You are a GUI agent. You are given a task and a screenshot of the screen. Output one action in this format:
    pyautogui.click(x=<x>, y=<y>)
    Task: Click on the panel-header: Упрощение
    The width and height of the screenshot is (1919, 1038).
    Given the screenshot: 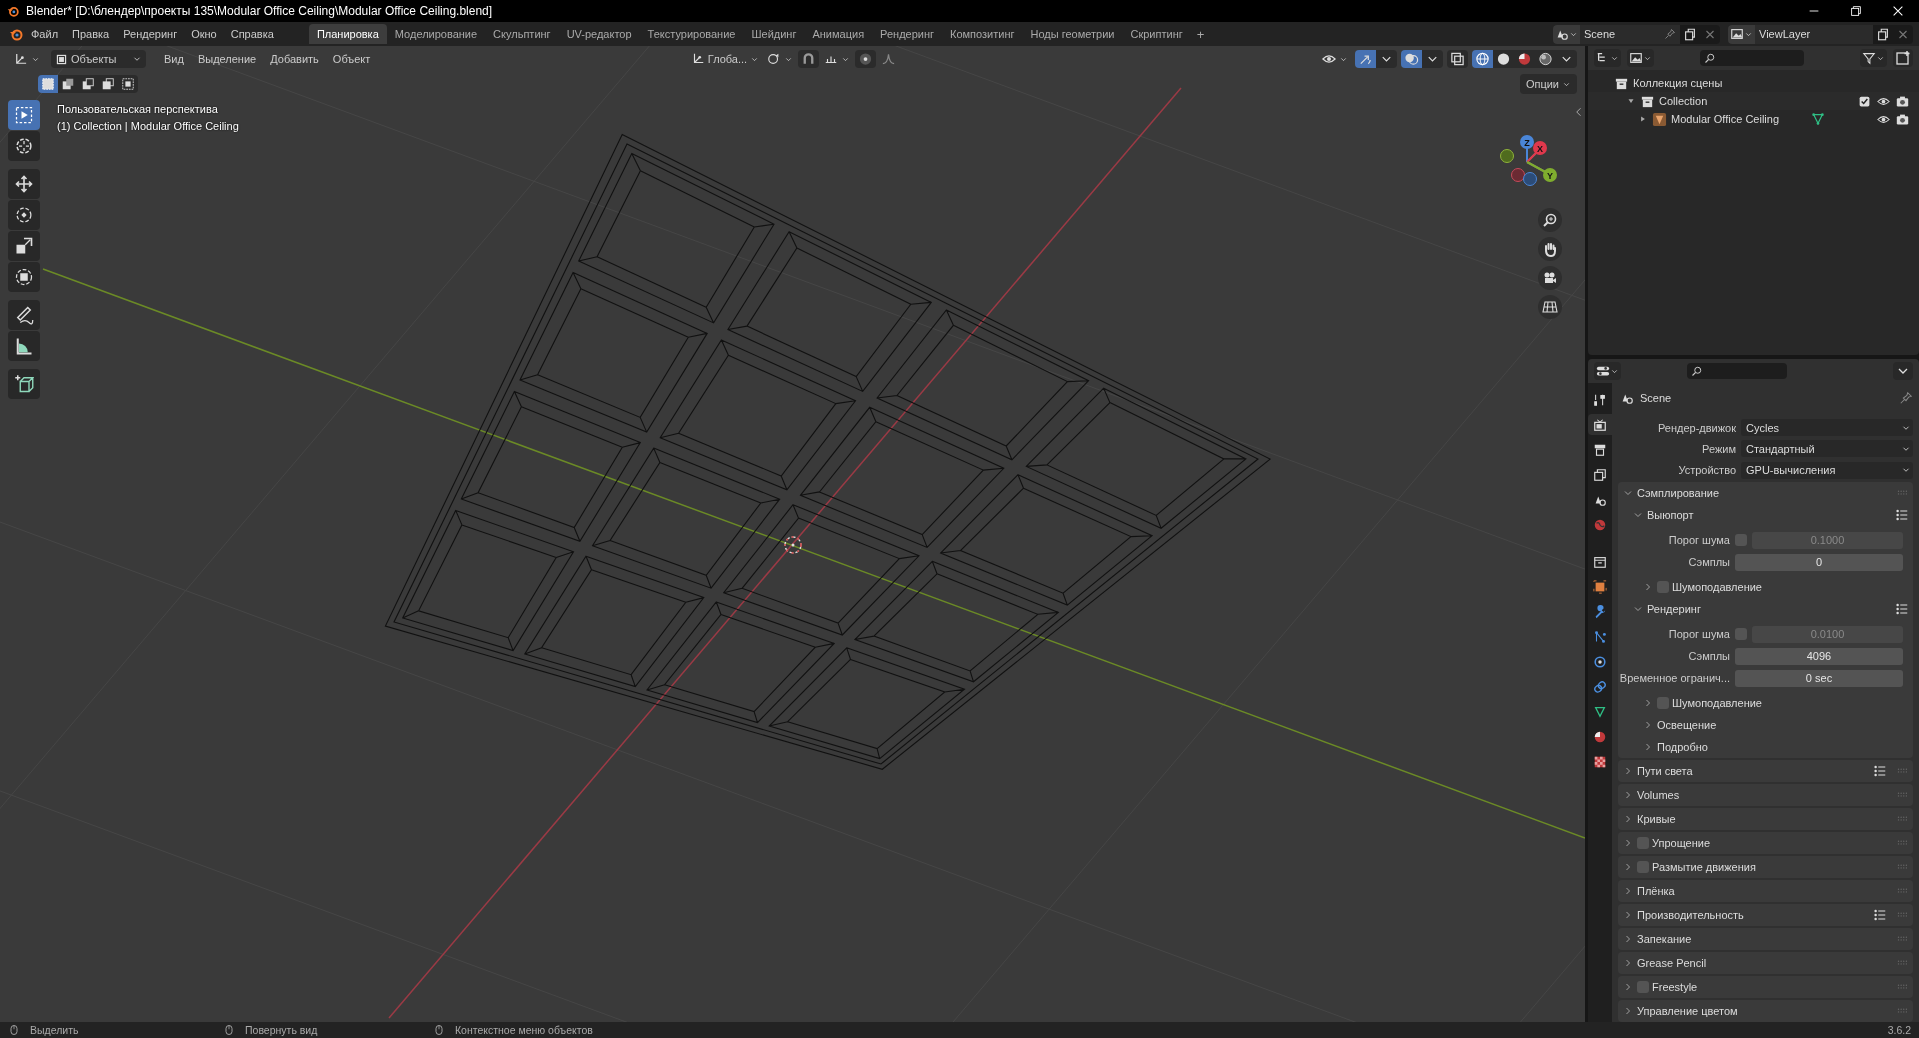 What is the action you would take?
    pyautogui.click(x=1765, y=843)
    